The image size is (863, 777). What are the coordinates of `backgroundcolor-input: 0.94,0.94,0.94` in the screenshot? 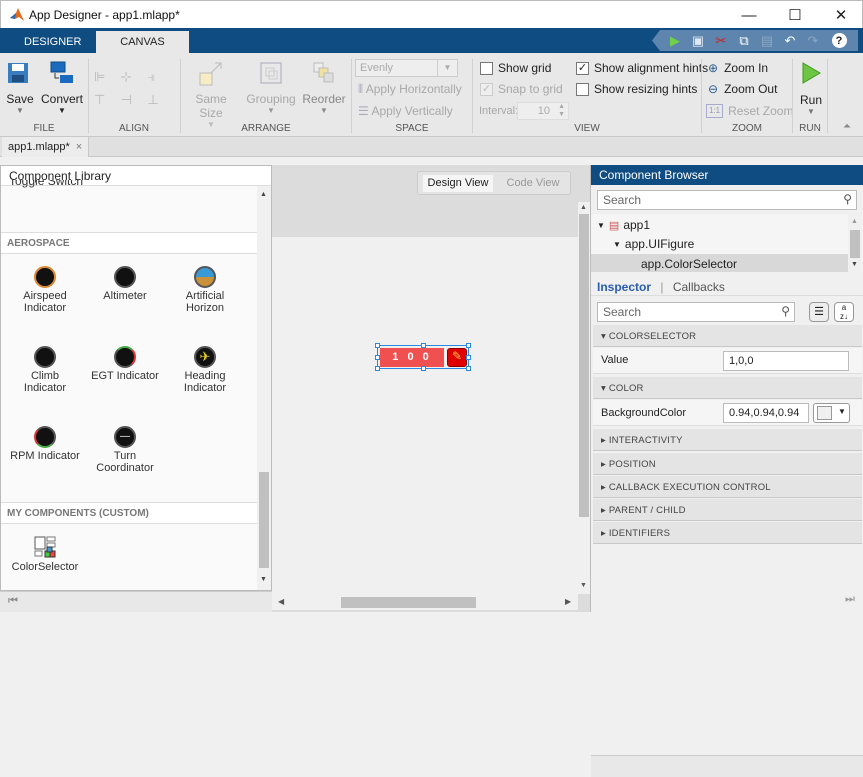 It's located at (766, 413).